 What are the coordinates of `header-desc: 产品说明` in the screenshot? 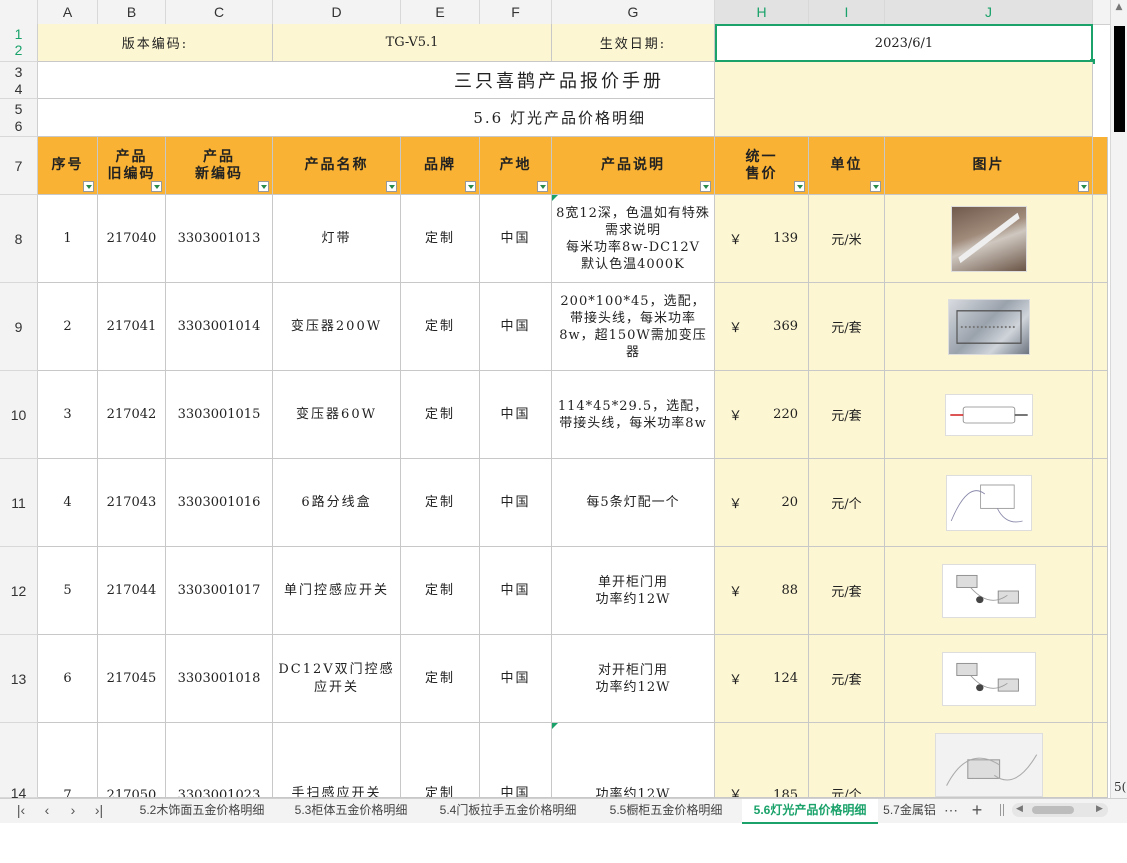 It's located at (633, 166).